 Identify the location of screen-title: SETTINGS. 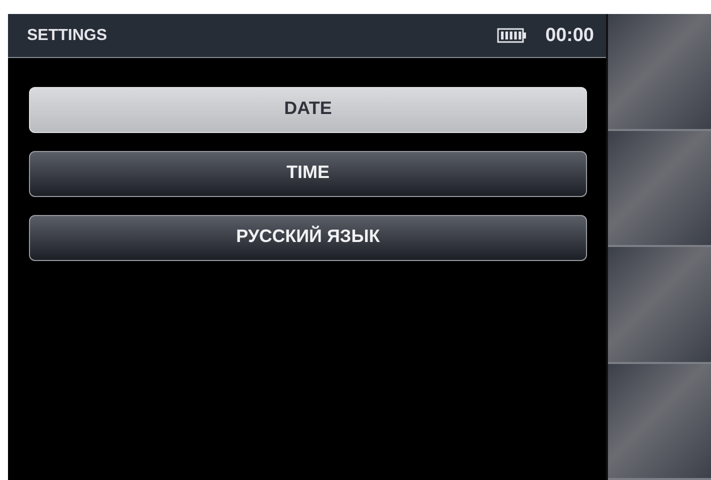
(67, 35).